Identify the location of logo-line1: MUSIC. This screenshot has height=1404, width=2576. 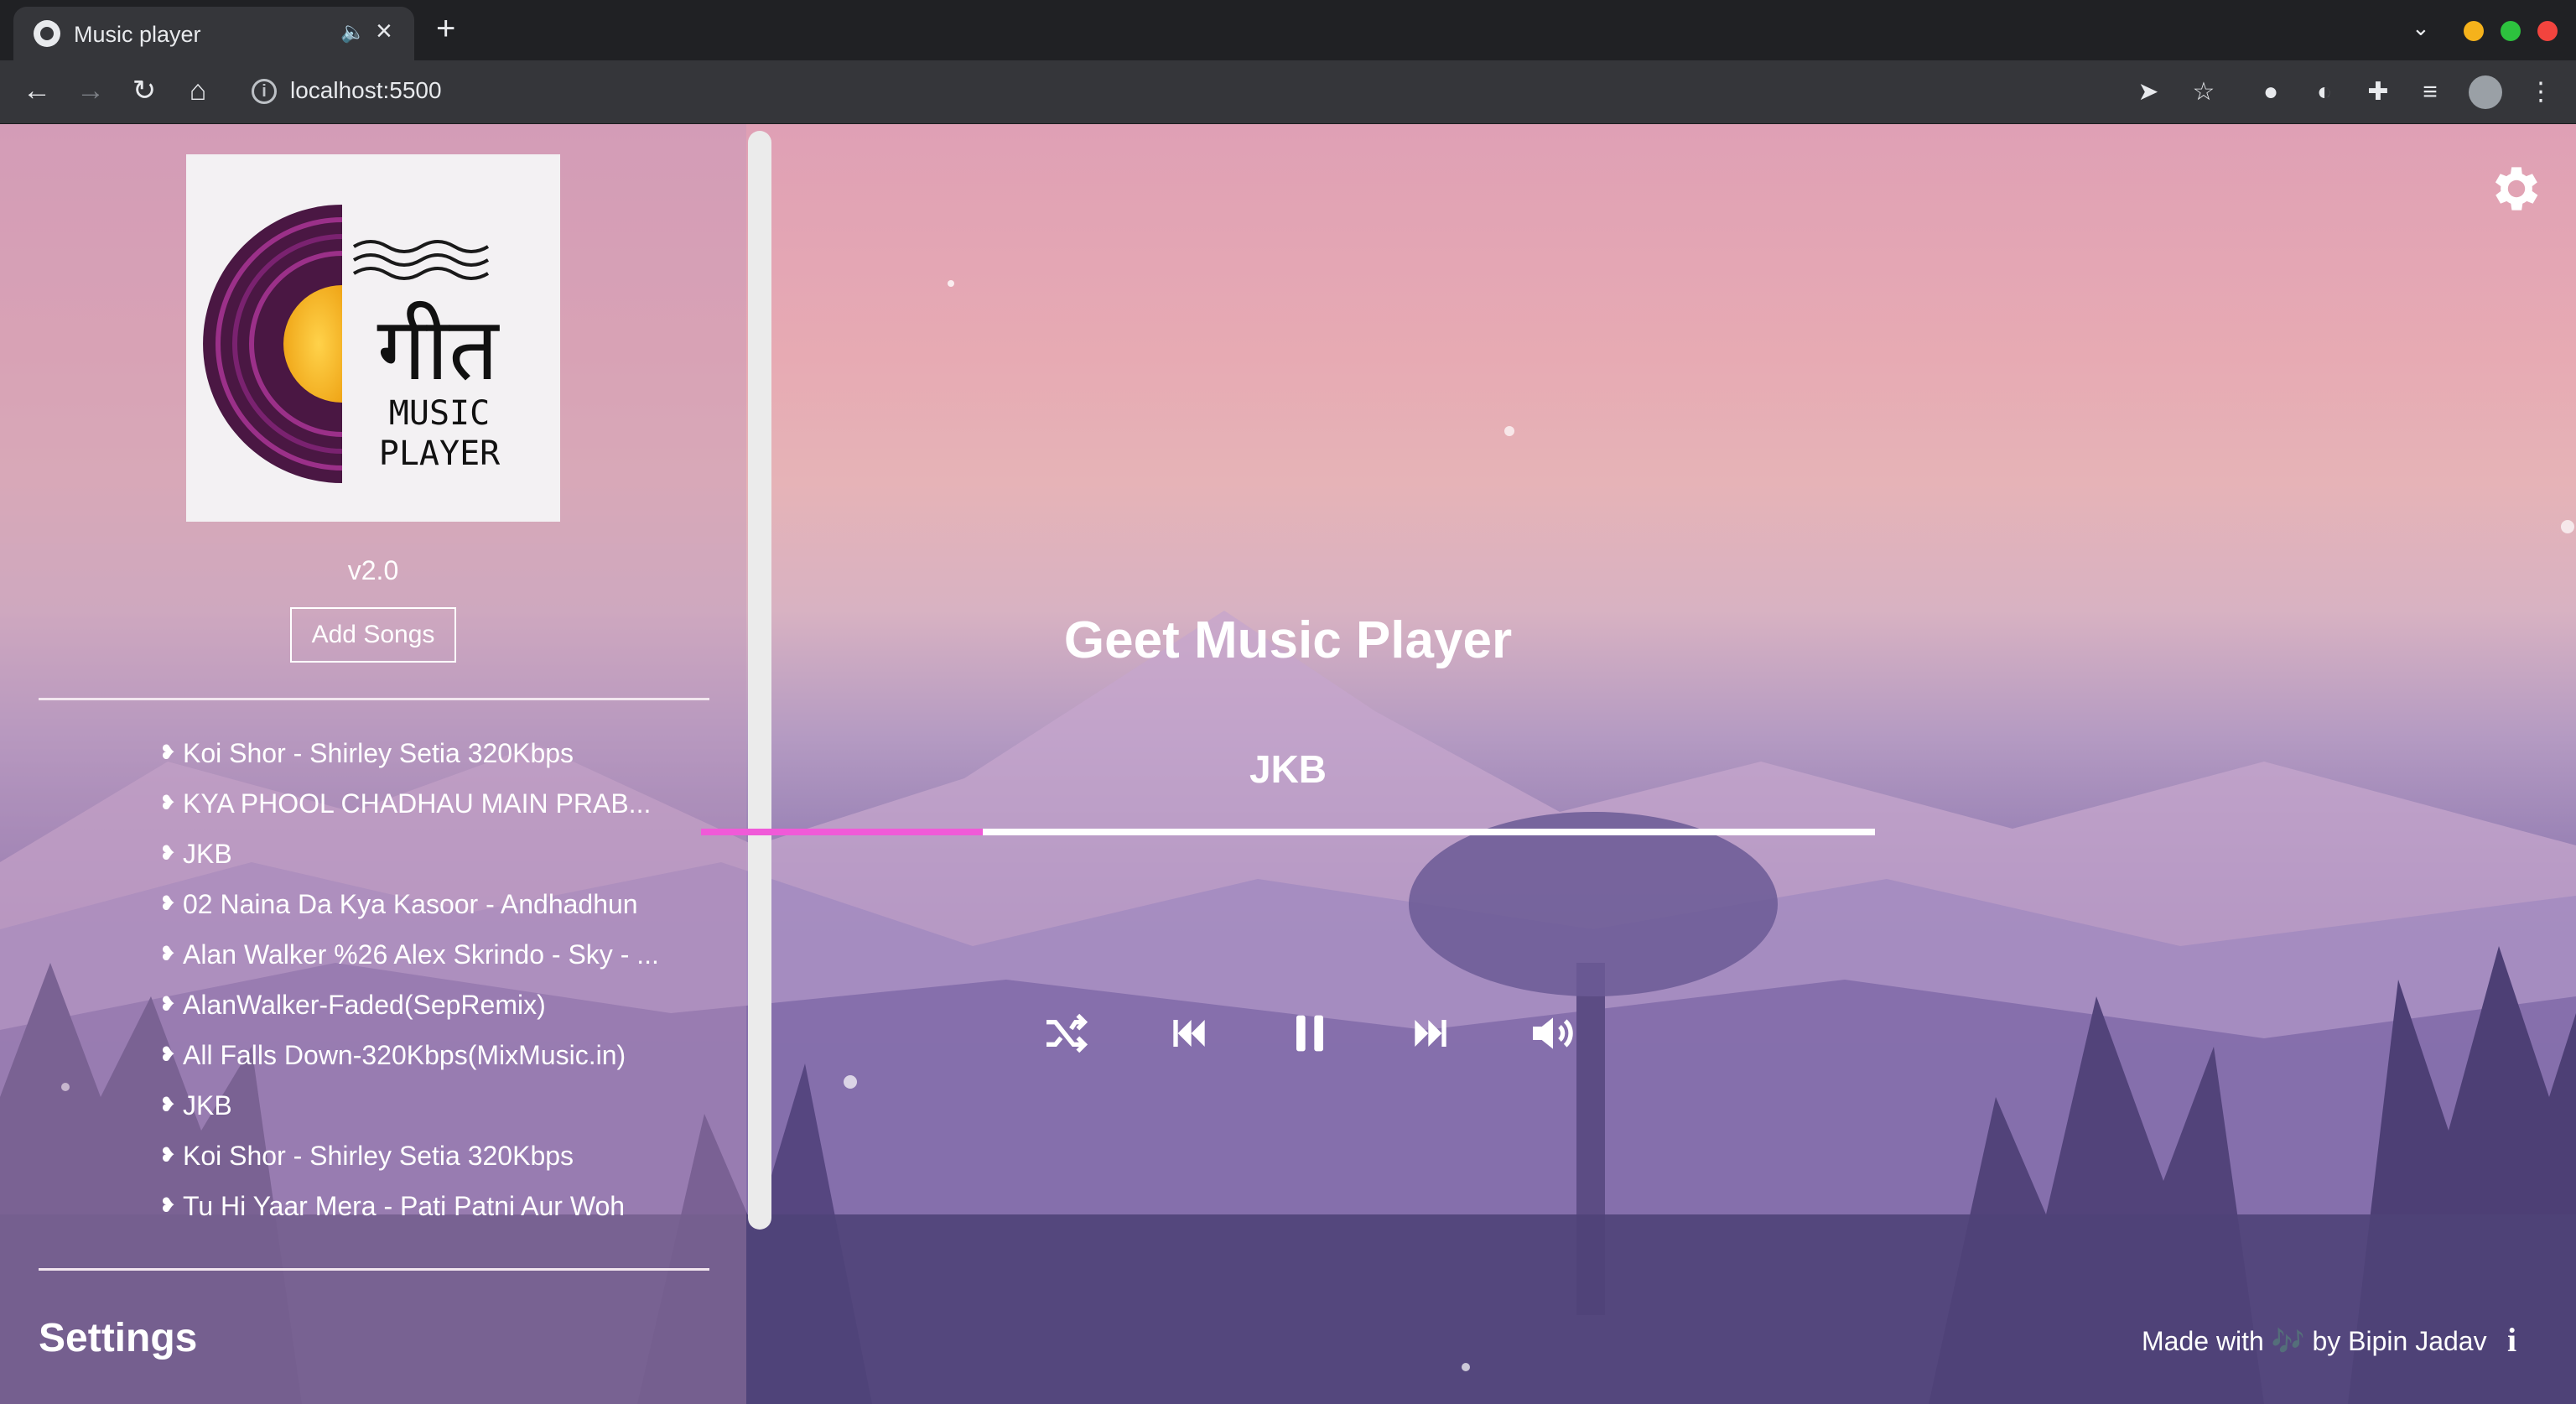
(439, 413).